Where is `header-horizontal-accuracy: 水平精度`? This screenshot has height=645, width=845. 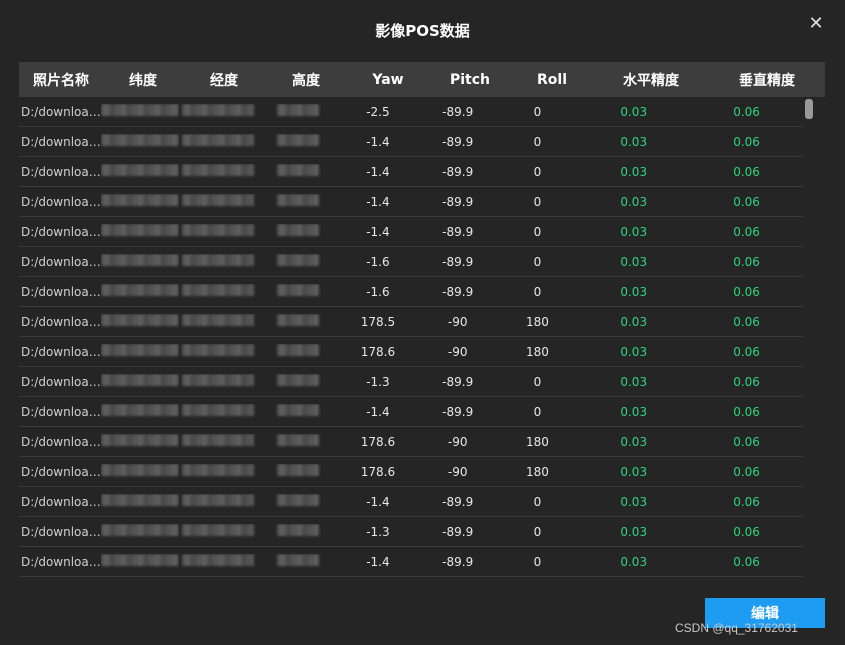 header-horizontal-accuracy: 水平精度 is located at coordinates (651, 80).